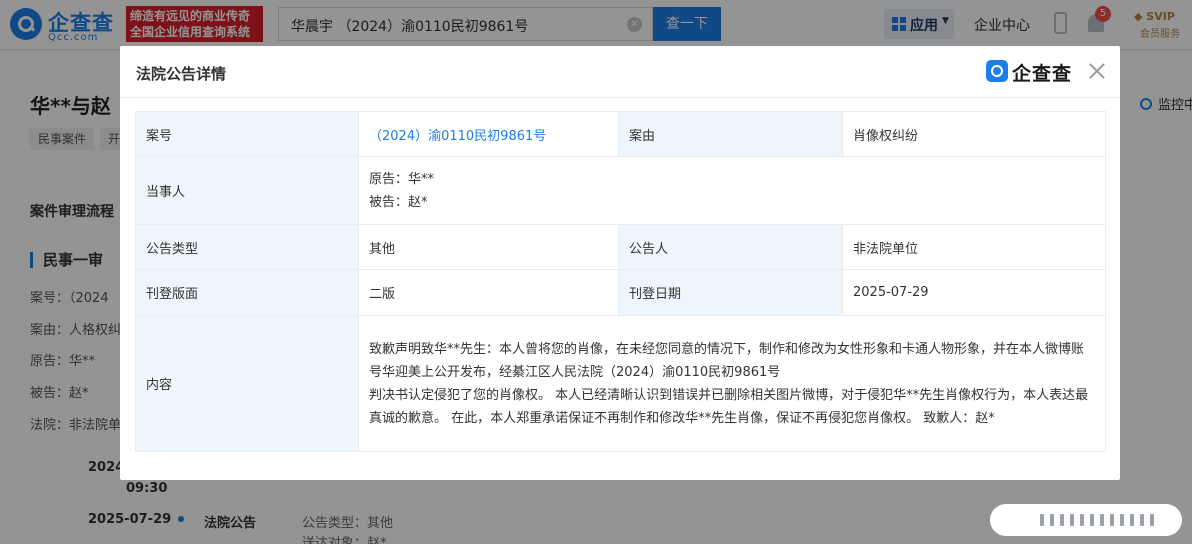 This screenshot has width=1192, height=544. What do you see at coordinates (398, 202) in the screenshot?
I see `defendant-value: 被告：赵*` at bounding box center [398, 202].